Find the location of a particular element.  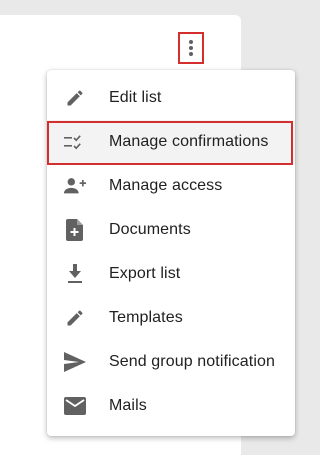

menu-item-label: Edit list is located at coordinates (135, 97).